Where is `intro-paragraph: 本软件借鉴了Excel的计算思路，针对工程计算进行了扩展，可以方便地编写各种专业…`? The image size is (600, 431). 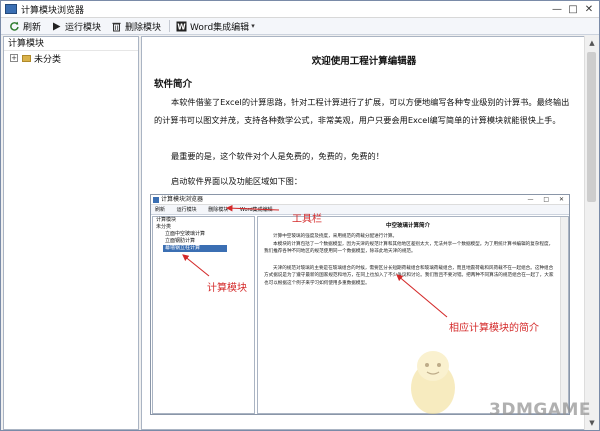
intro-paragraph: 本软件借鉴了Excel的计算思路，针对工程计算进行了扩展，可以方便地编写各种专业… is located at coordinates (362, 111).